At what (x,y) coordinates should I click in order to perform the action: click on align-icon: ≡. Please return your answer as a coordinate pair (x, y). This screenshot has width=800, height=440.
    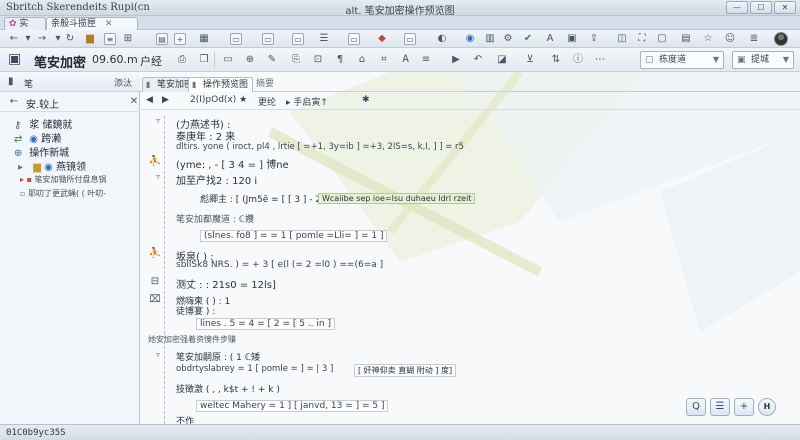
    Looking at the image, I should click on (426, 60).